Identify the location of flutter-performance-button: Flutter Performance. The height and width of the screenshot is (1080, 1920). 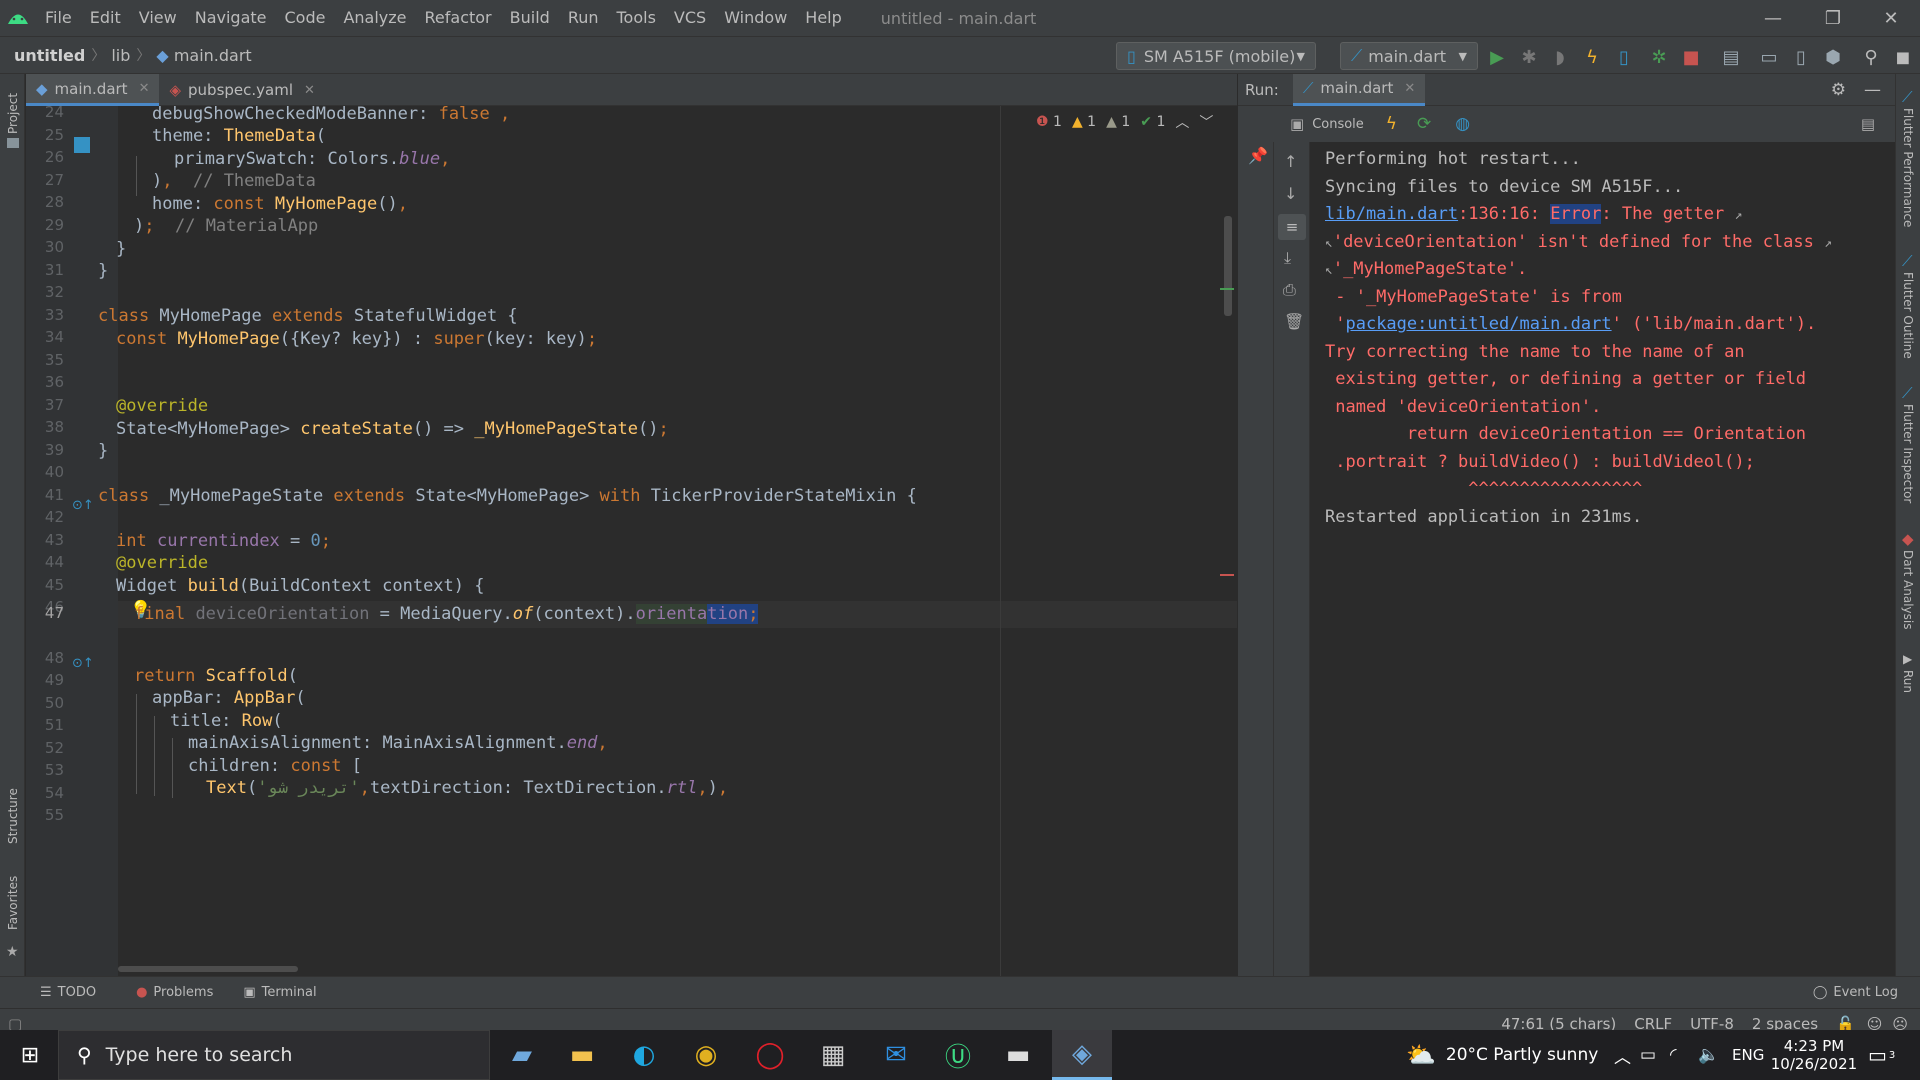
(1908, 167).